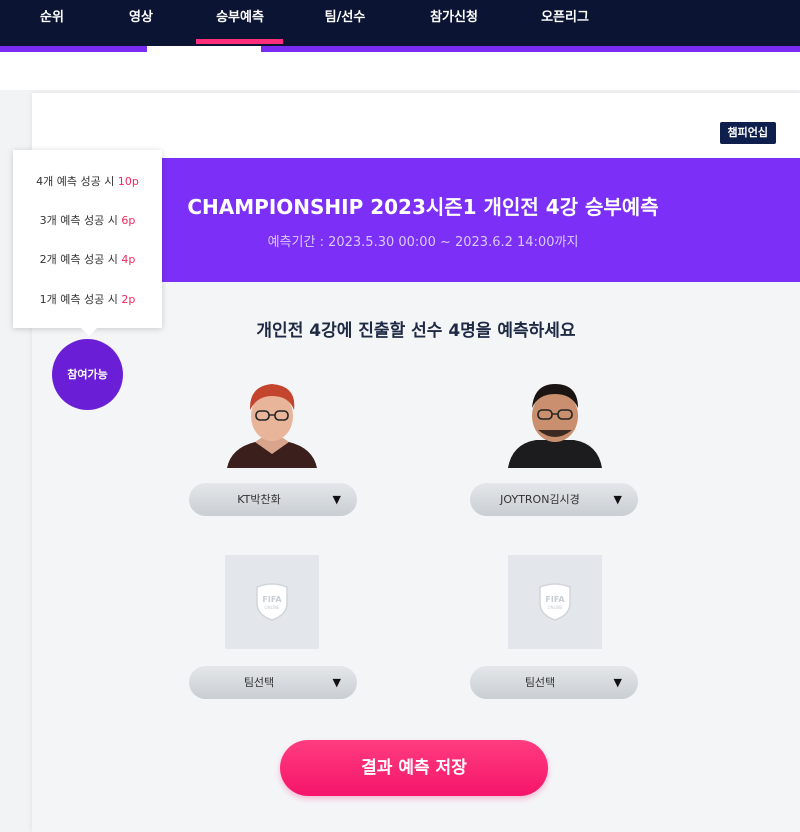  I want to click on reward-row: 3개 예측 성공 시 6p, so click(87, 220).